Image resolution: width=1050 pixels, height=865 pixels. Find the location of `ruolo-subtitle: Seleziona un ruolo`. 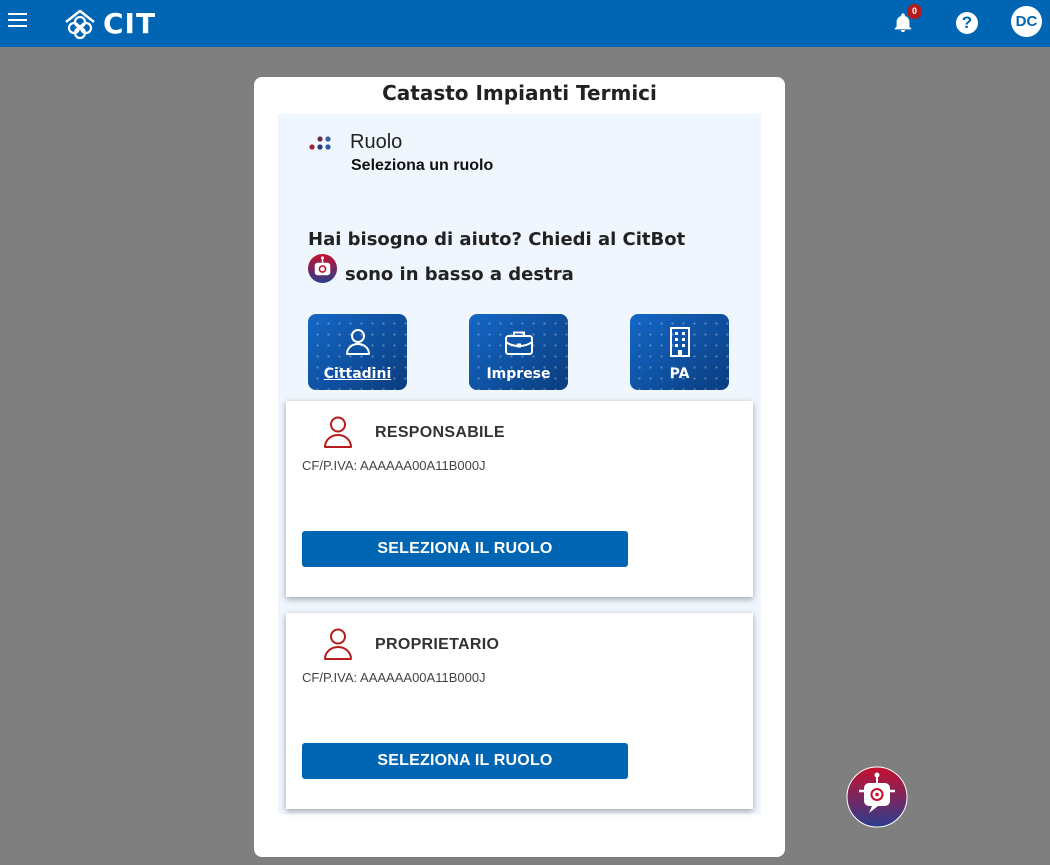

ruolo-subtitle: Seleziona un ruolo is located at coordinates (422, 165).